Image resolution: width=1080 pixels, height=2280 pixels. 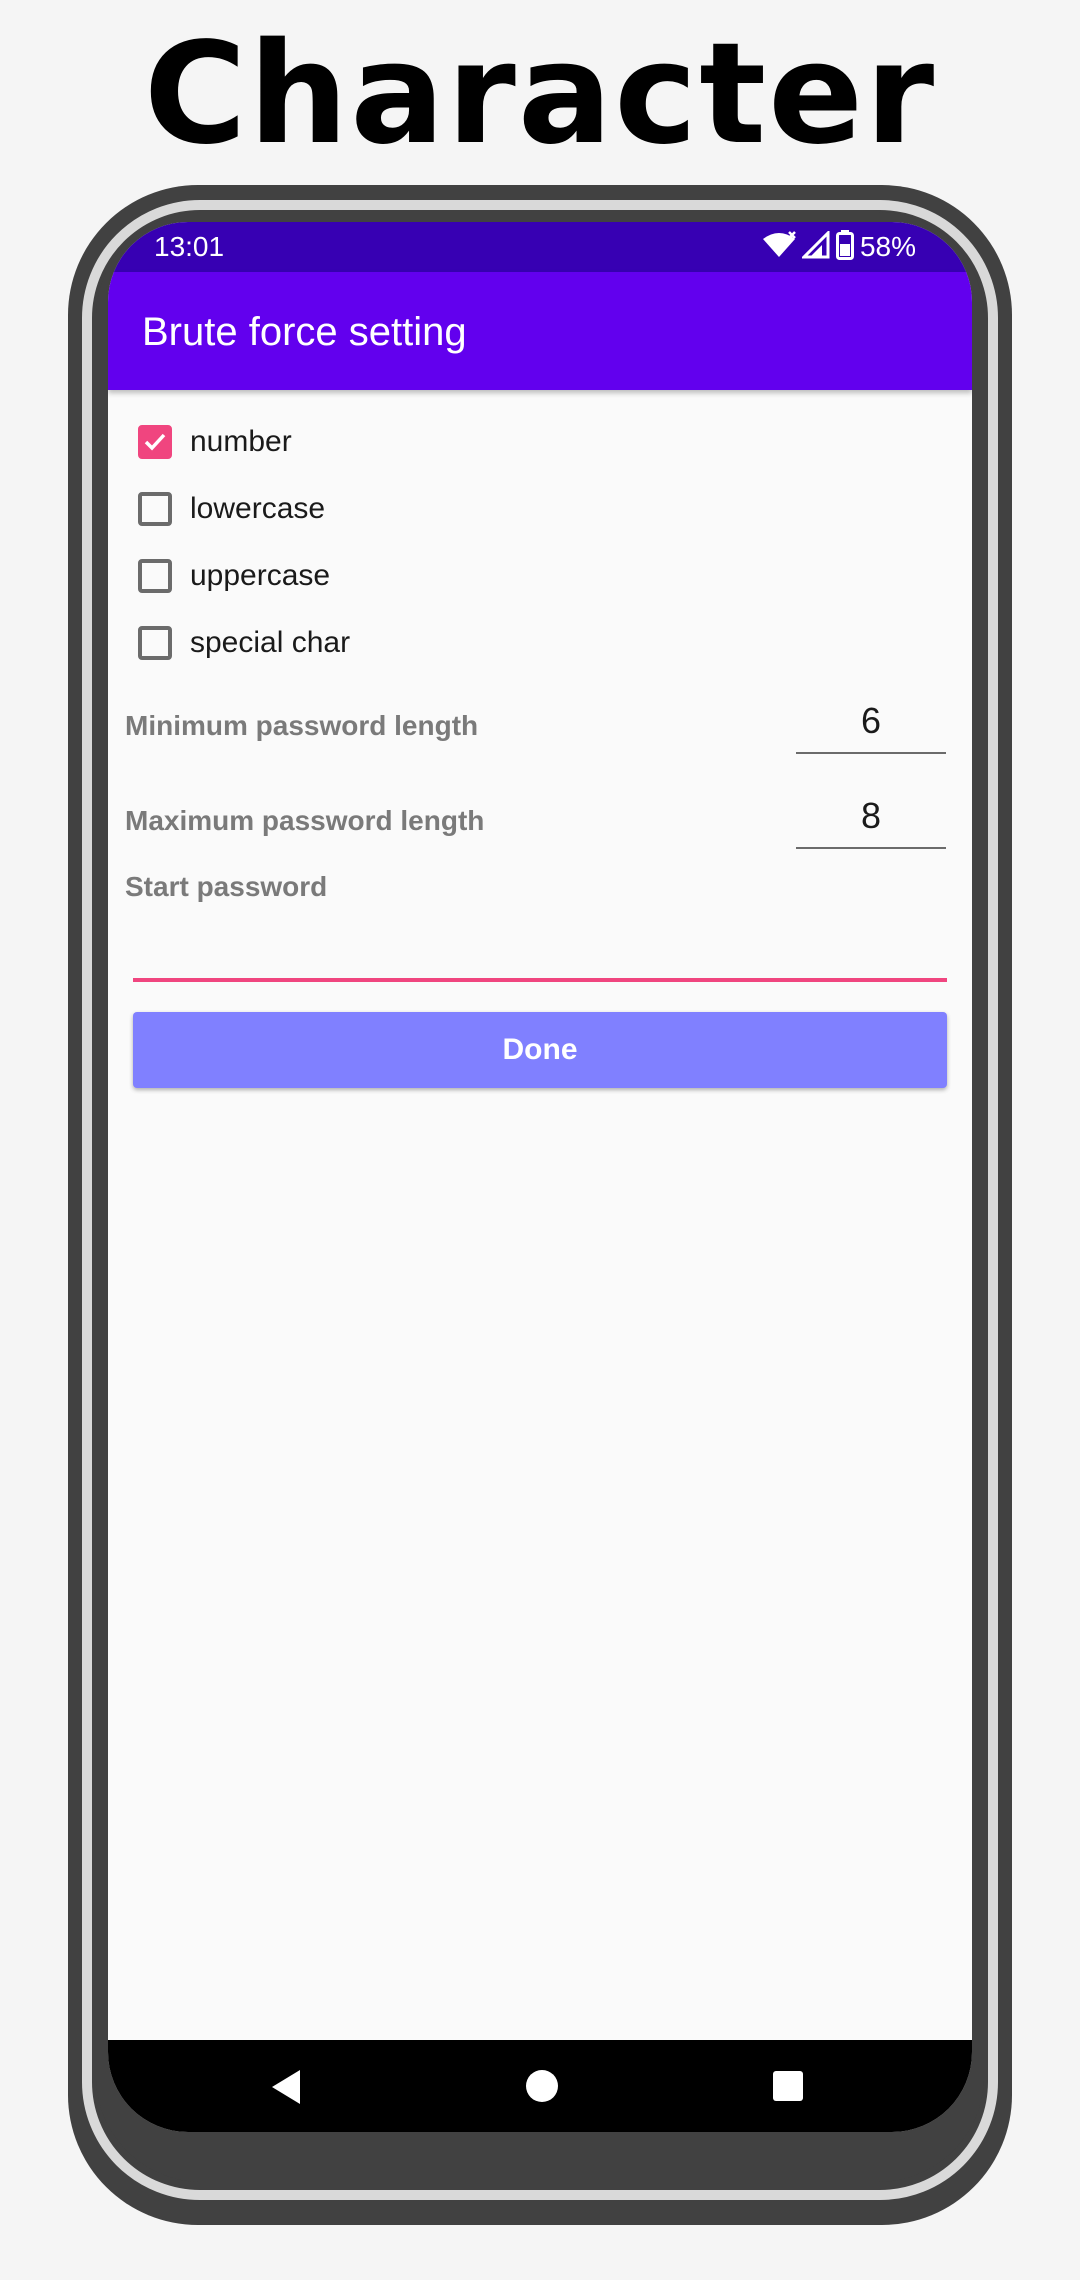 I want to click on checkbox-label: special char, so click(x=270, y=642).